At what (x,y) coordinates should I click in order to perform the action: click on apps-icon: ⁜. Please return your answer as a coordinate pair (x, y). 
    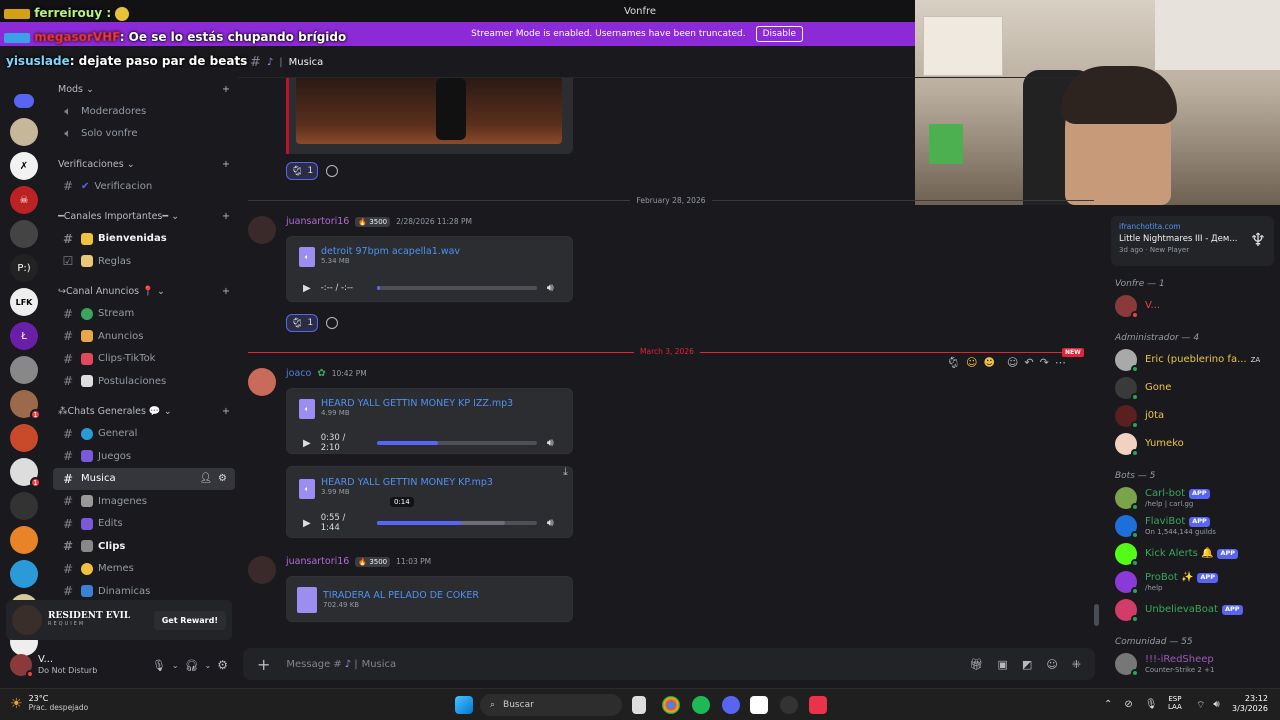
    Looking at the image, I should click on (1076, 664).